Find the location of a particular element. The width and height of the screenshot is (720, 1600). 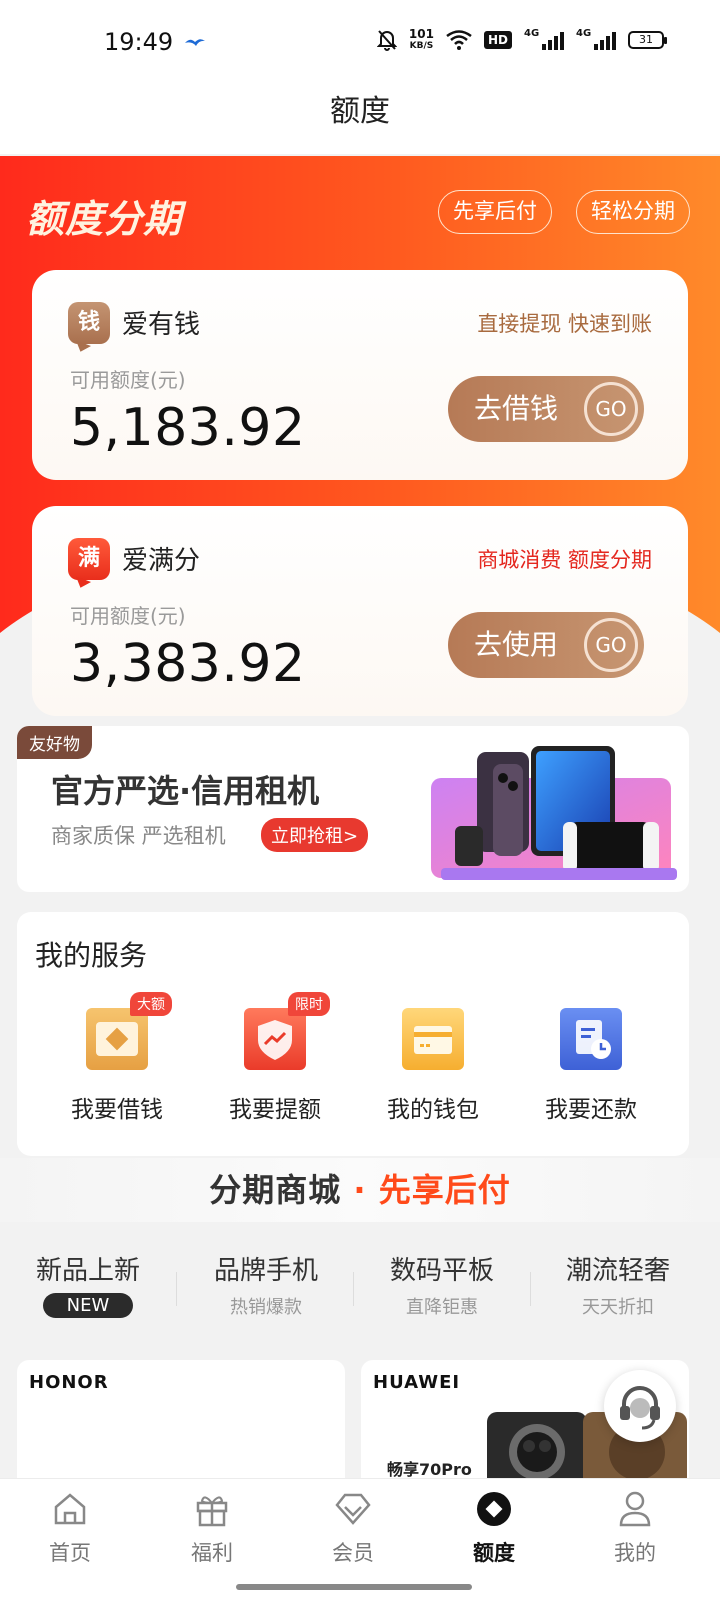

mall-title: 分期商城 · 先享后付 is located at coordinates (360, 1190).